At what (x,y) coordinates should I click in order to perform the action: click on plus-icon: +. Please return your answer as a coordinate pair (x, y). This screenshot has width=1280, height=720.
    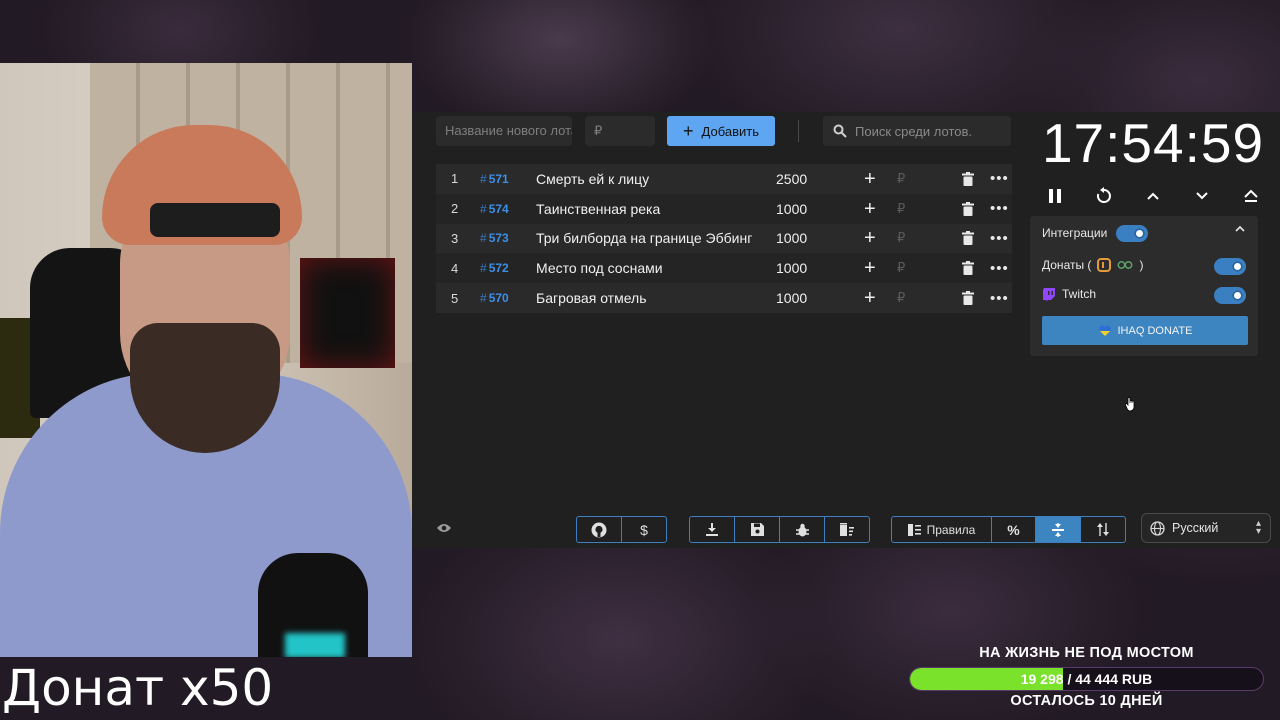
    Looking at the image, I should click on (688, 131).